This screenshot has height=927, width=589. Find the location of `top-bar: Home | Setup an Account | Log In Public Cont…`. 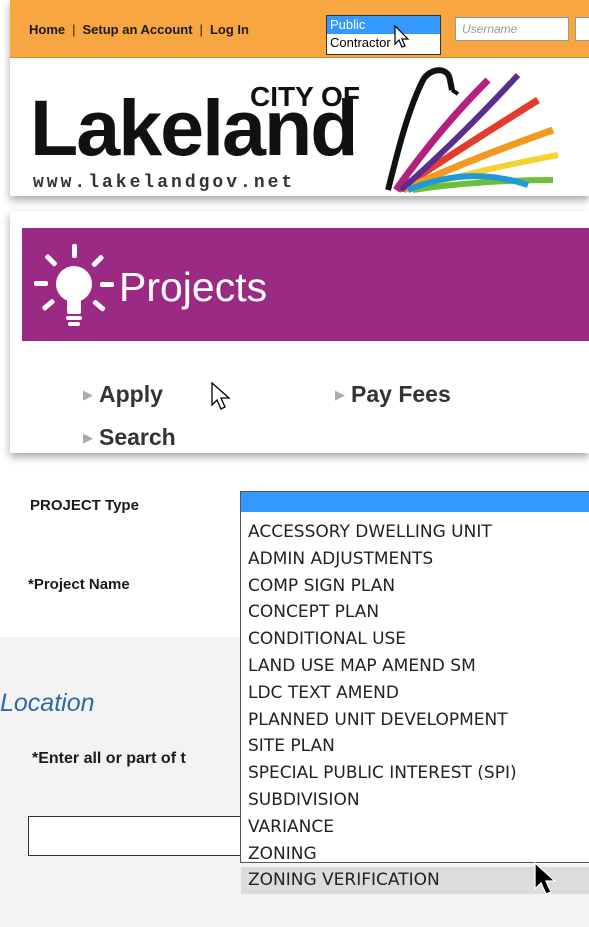

top-bar: Home | Setup an Account | Log In Public Cont… is located at coordinates (299, 29).